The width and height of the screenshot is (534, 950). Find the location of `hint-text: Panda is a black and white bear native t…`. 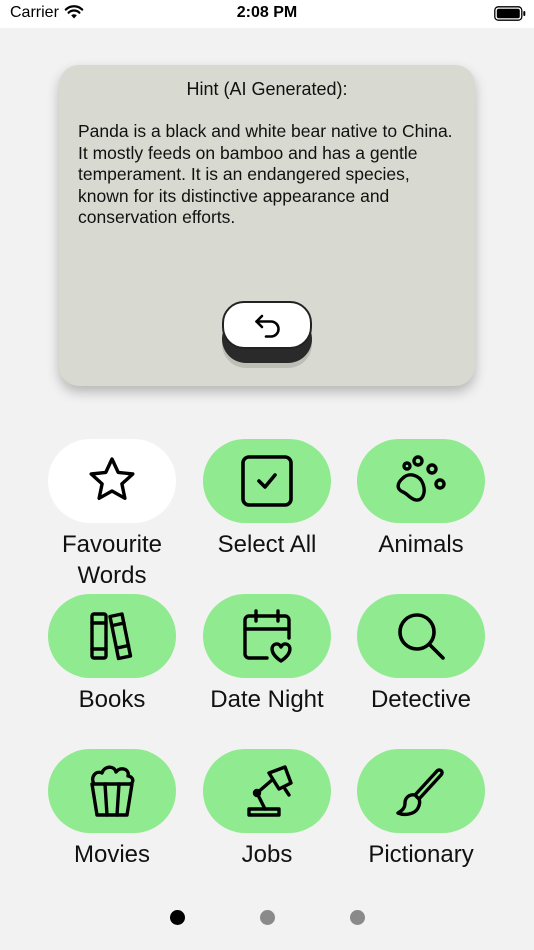

hint-text: Panda is a black and white bear native t… is located at coordinates (265, 174).